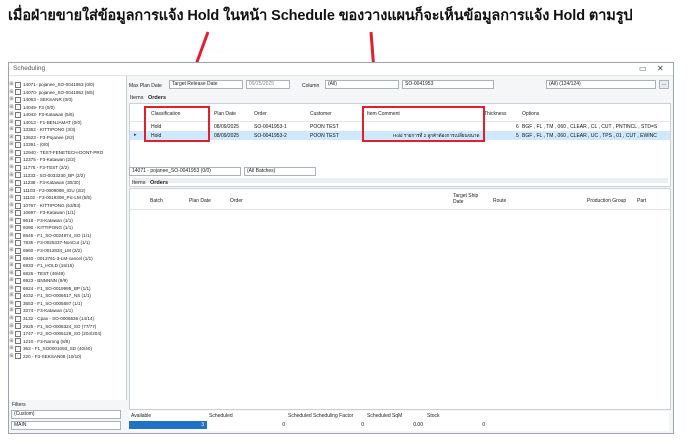 Image resolution: width=697 pixels, height=446 pixels. Describe the element at coordinates (159, 183) in the screenshot. I see `tab-orders-bottom: Orders` at that location.